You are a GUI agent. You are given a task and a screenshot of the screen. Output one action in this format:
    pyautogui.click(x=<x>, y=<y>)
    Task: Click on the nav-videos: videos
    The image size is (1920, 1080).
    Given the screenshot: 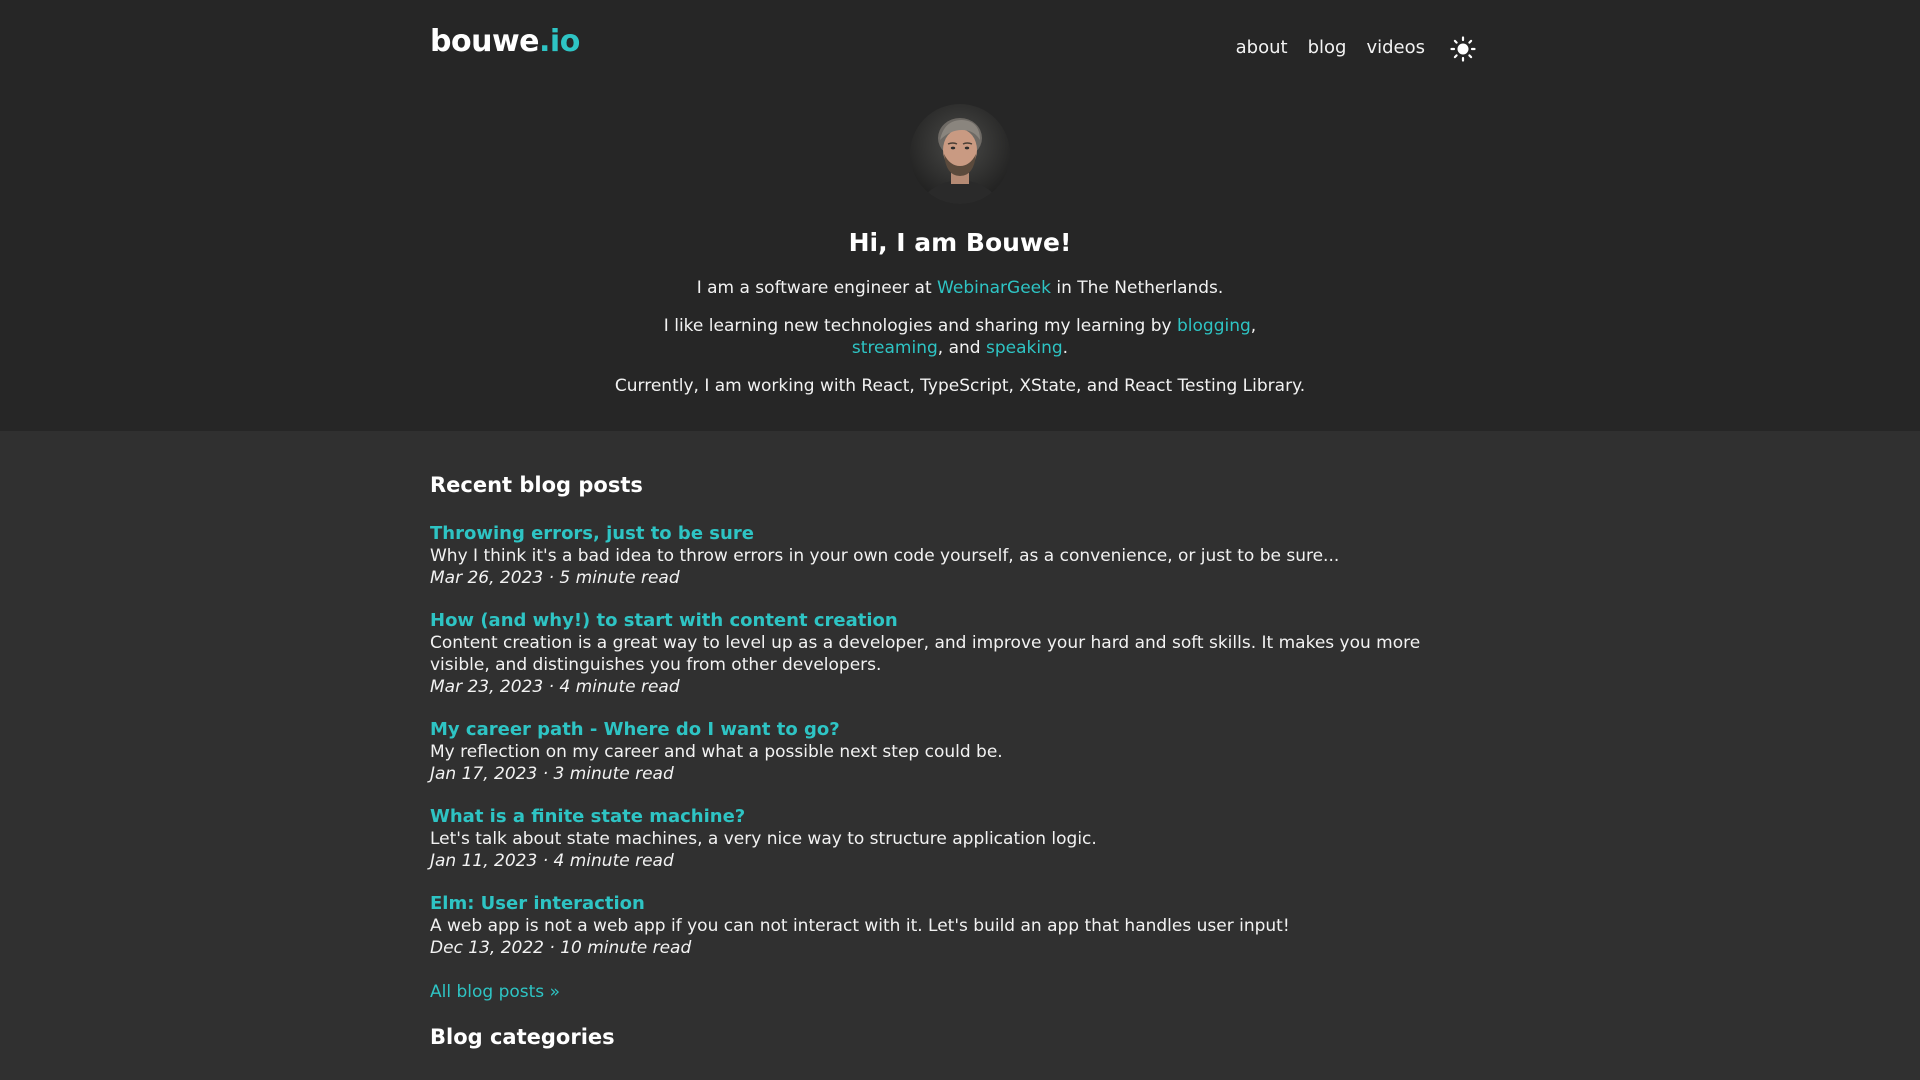 What is the action you would take?
    pyautogui.click(x=1395, y=48)
    